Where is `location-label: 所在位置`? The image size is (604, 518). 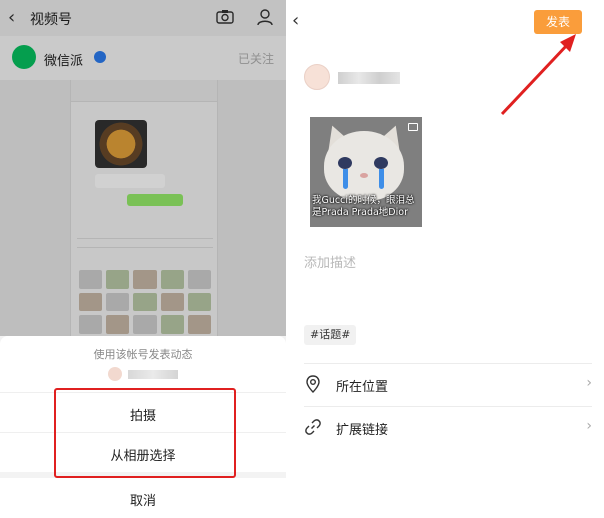
location-label: 所在位置 is located at coordinates (362, 387).